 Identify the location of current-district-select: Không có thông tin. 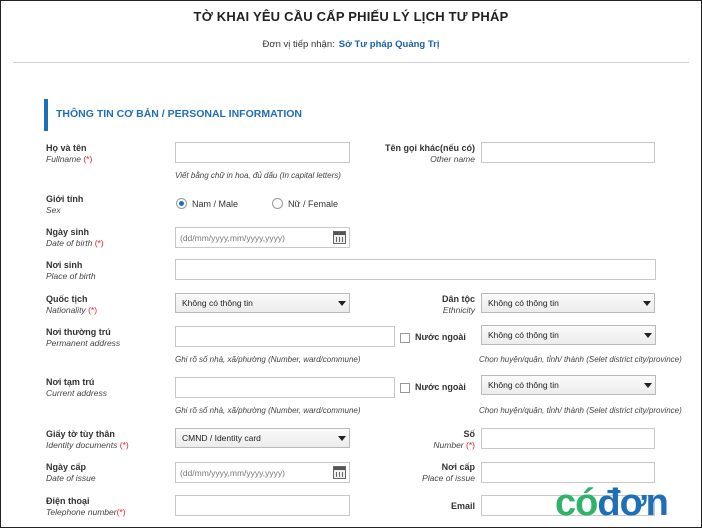
(568, 385).